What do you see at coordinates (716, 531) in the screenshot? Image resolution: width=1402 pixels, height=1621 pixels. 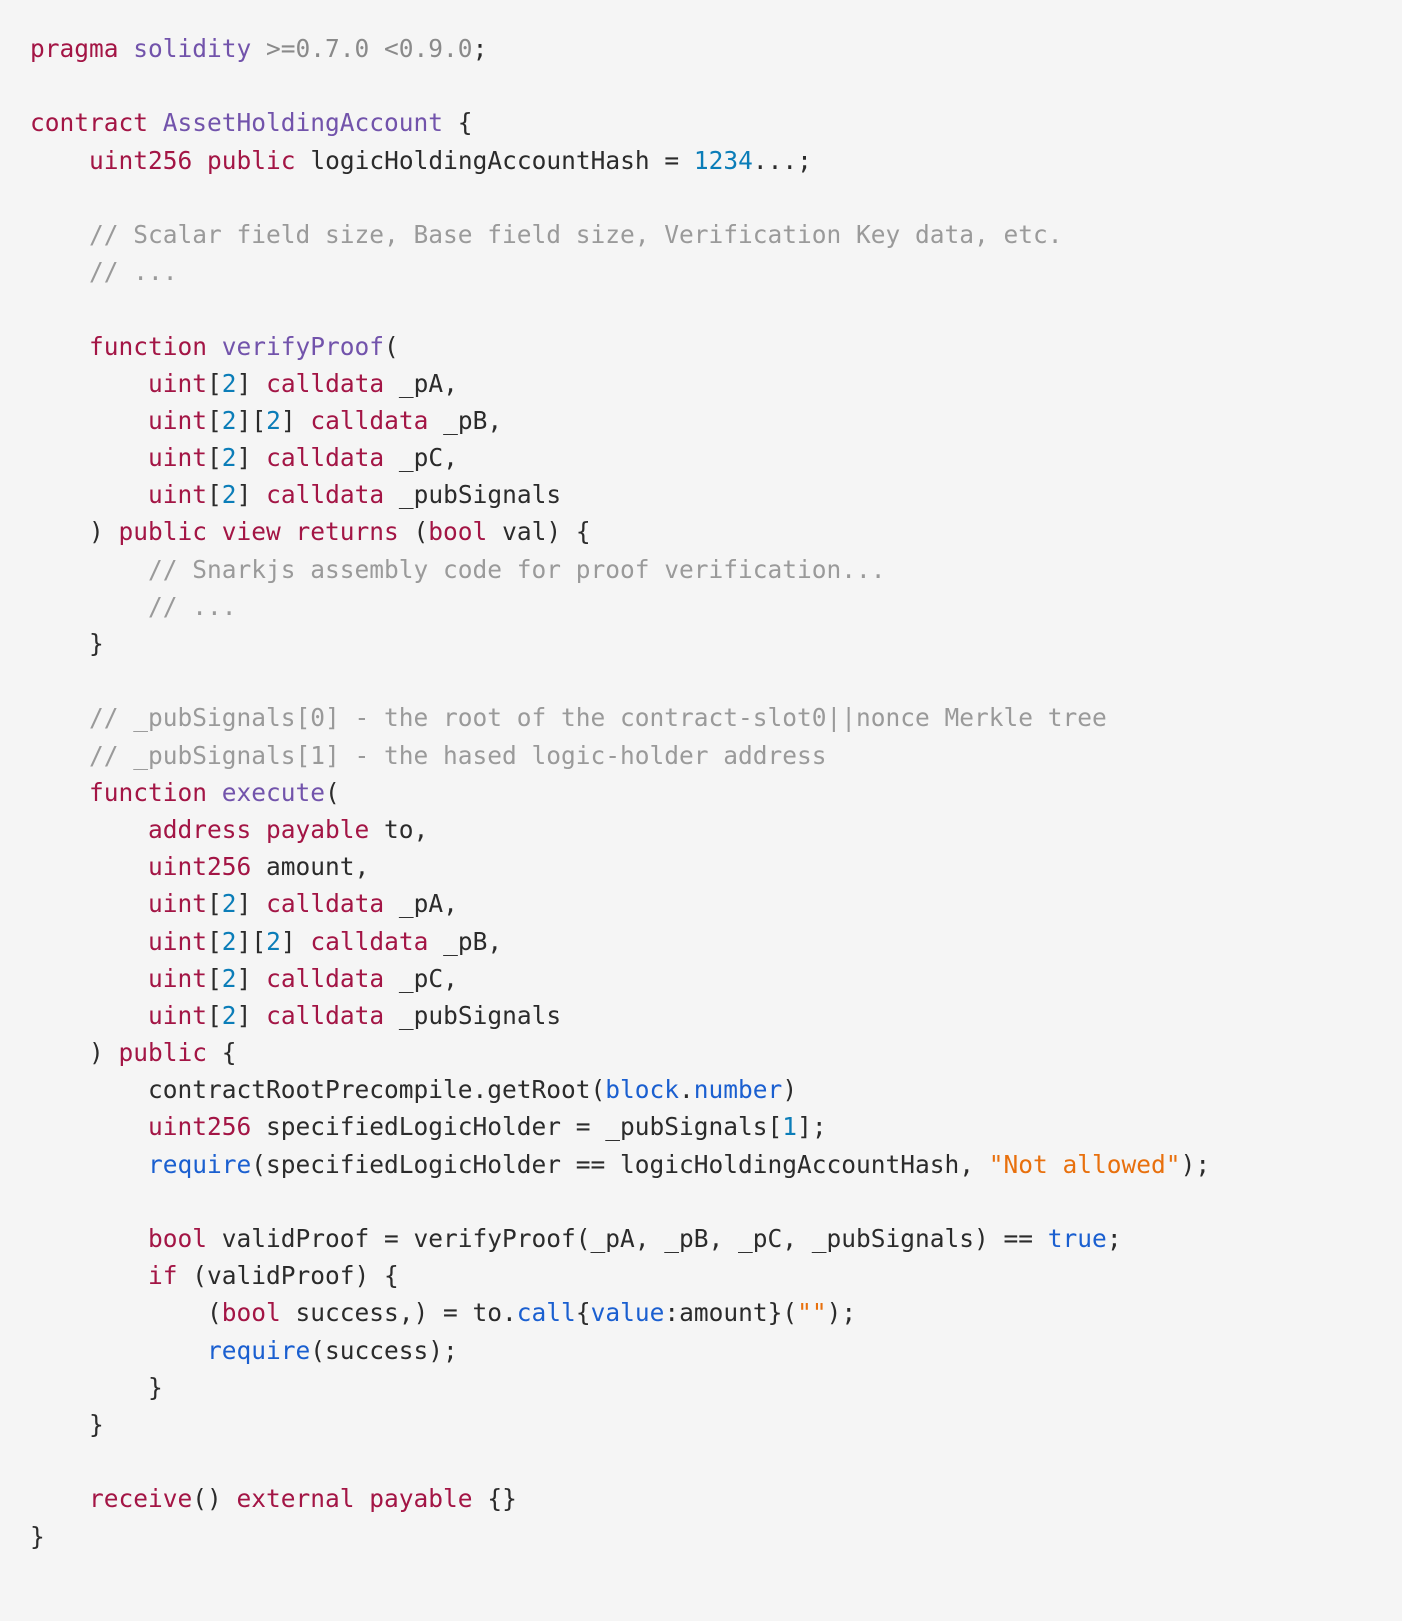 I see `code-line: ) public view returns (bool val) {` at bounding box center [716, 531].